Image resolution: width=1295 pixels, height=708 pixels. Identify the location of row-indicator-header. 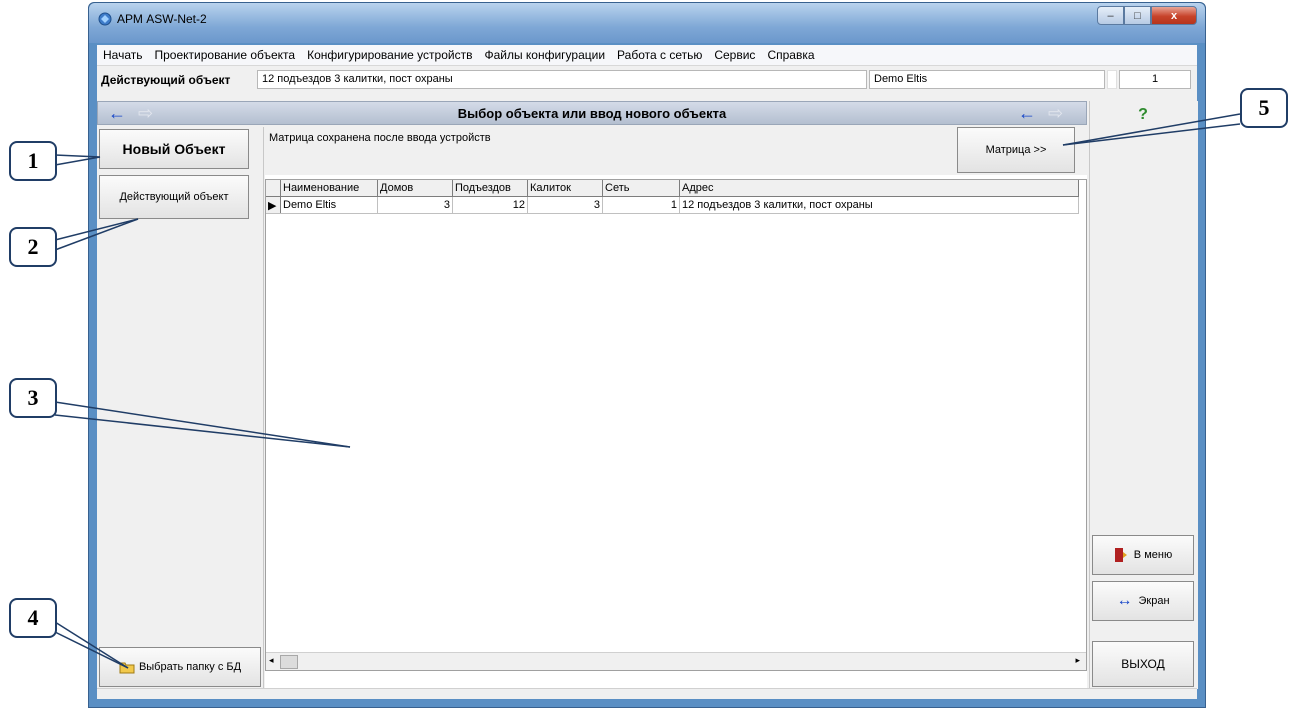
(273, 188).